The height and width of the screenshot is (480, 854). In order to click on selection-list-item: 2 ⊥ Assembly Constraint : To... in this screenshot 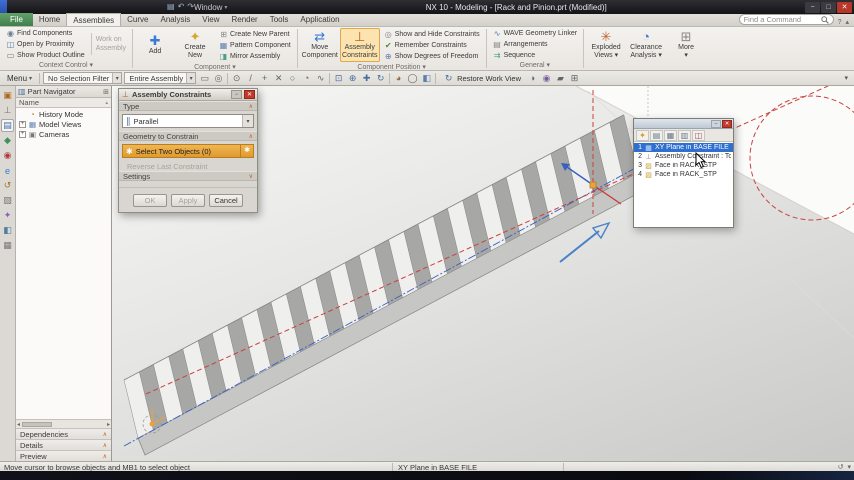, I will do `click(683, 156)`.